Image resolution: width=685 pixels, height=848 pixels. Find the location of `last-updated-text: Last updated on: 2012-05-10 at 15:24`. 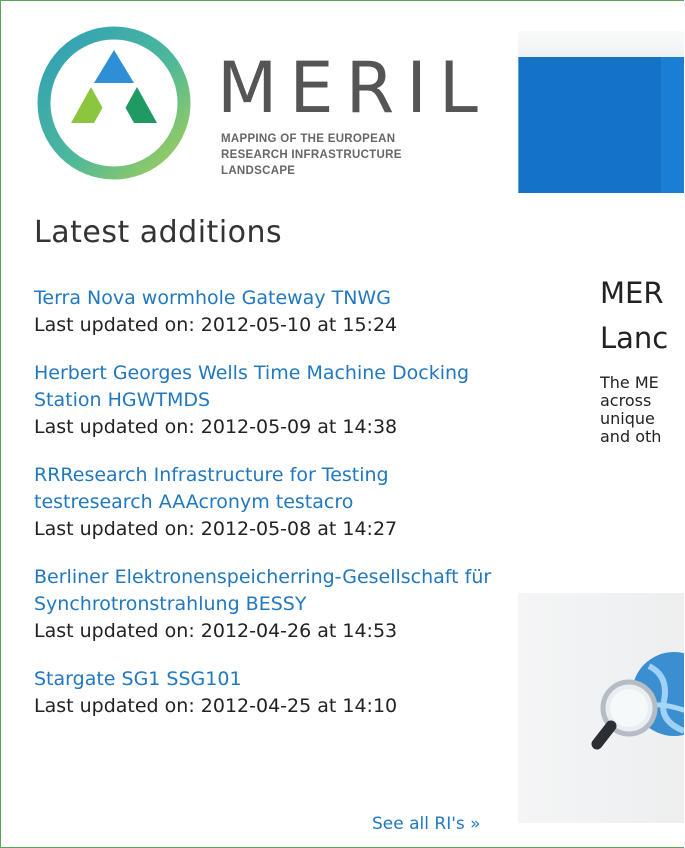

last-updated-text: Last updated on: 2012-05-10 at 15:24 is located at coordinates (216, 325).